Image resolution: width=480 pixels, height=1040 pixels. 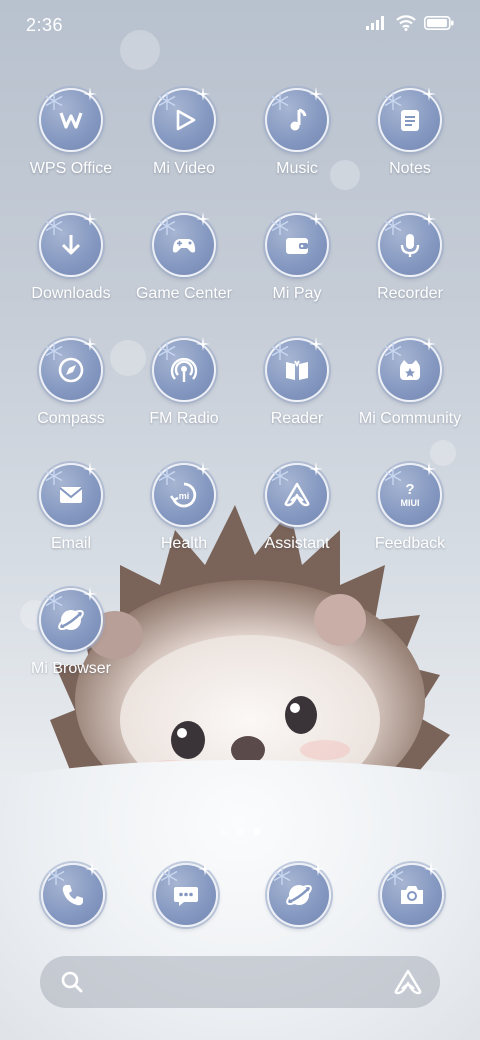 I want to click on status-bar: 2:36, so click(x=240, y=25).